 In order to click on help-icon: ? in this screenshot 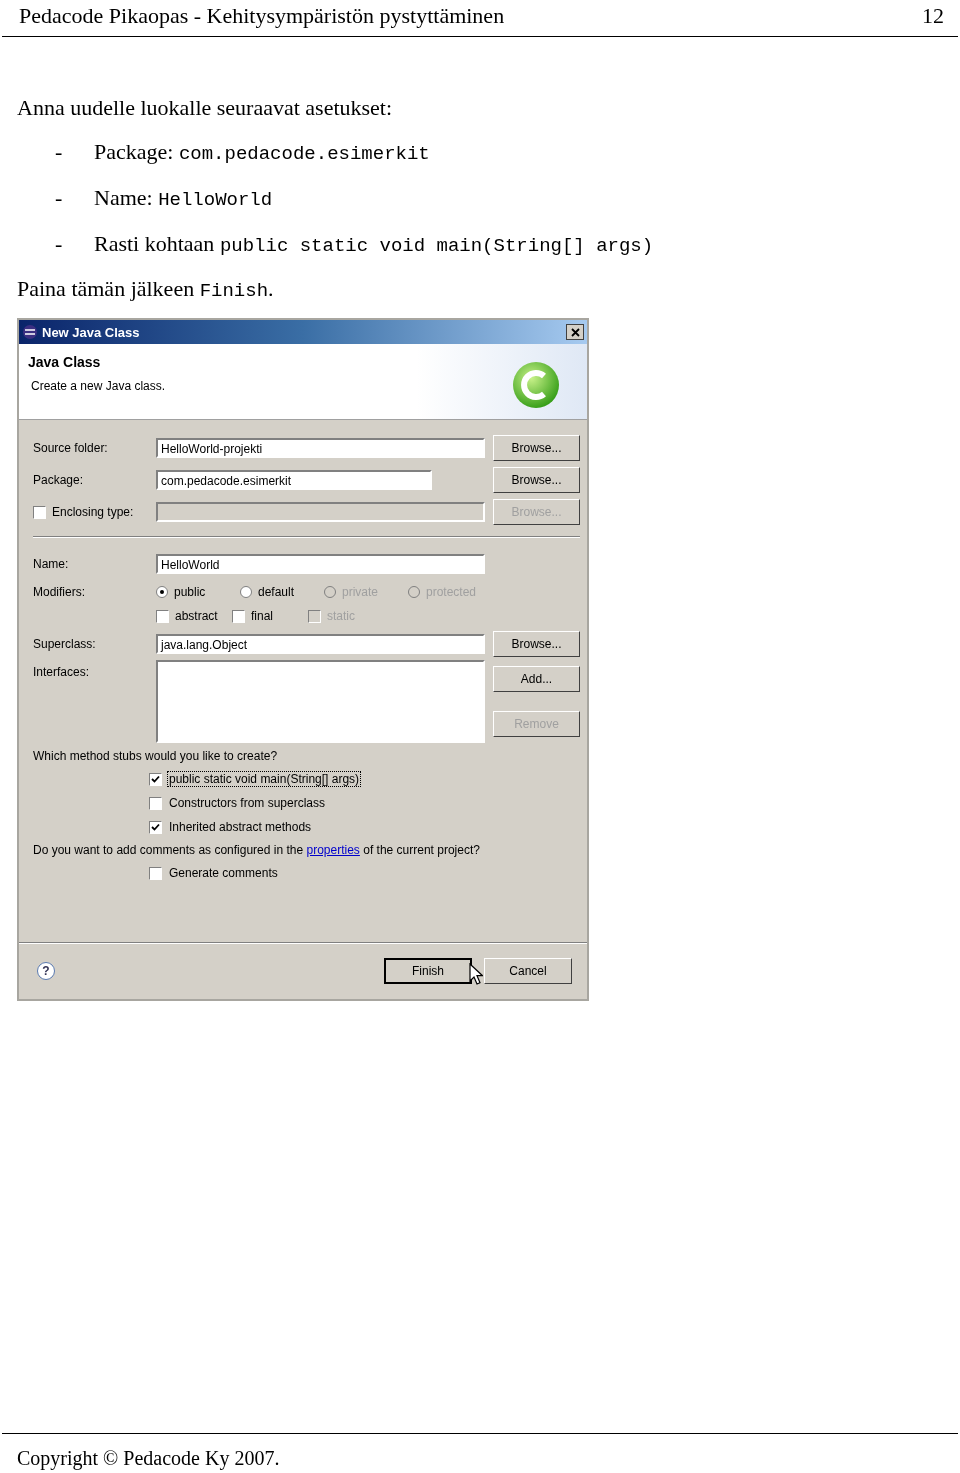, I will do `click(46, 971)`.